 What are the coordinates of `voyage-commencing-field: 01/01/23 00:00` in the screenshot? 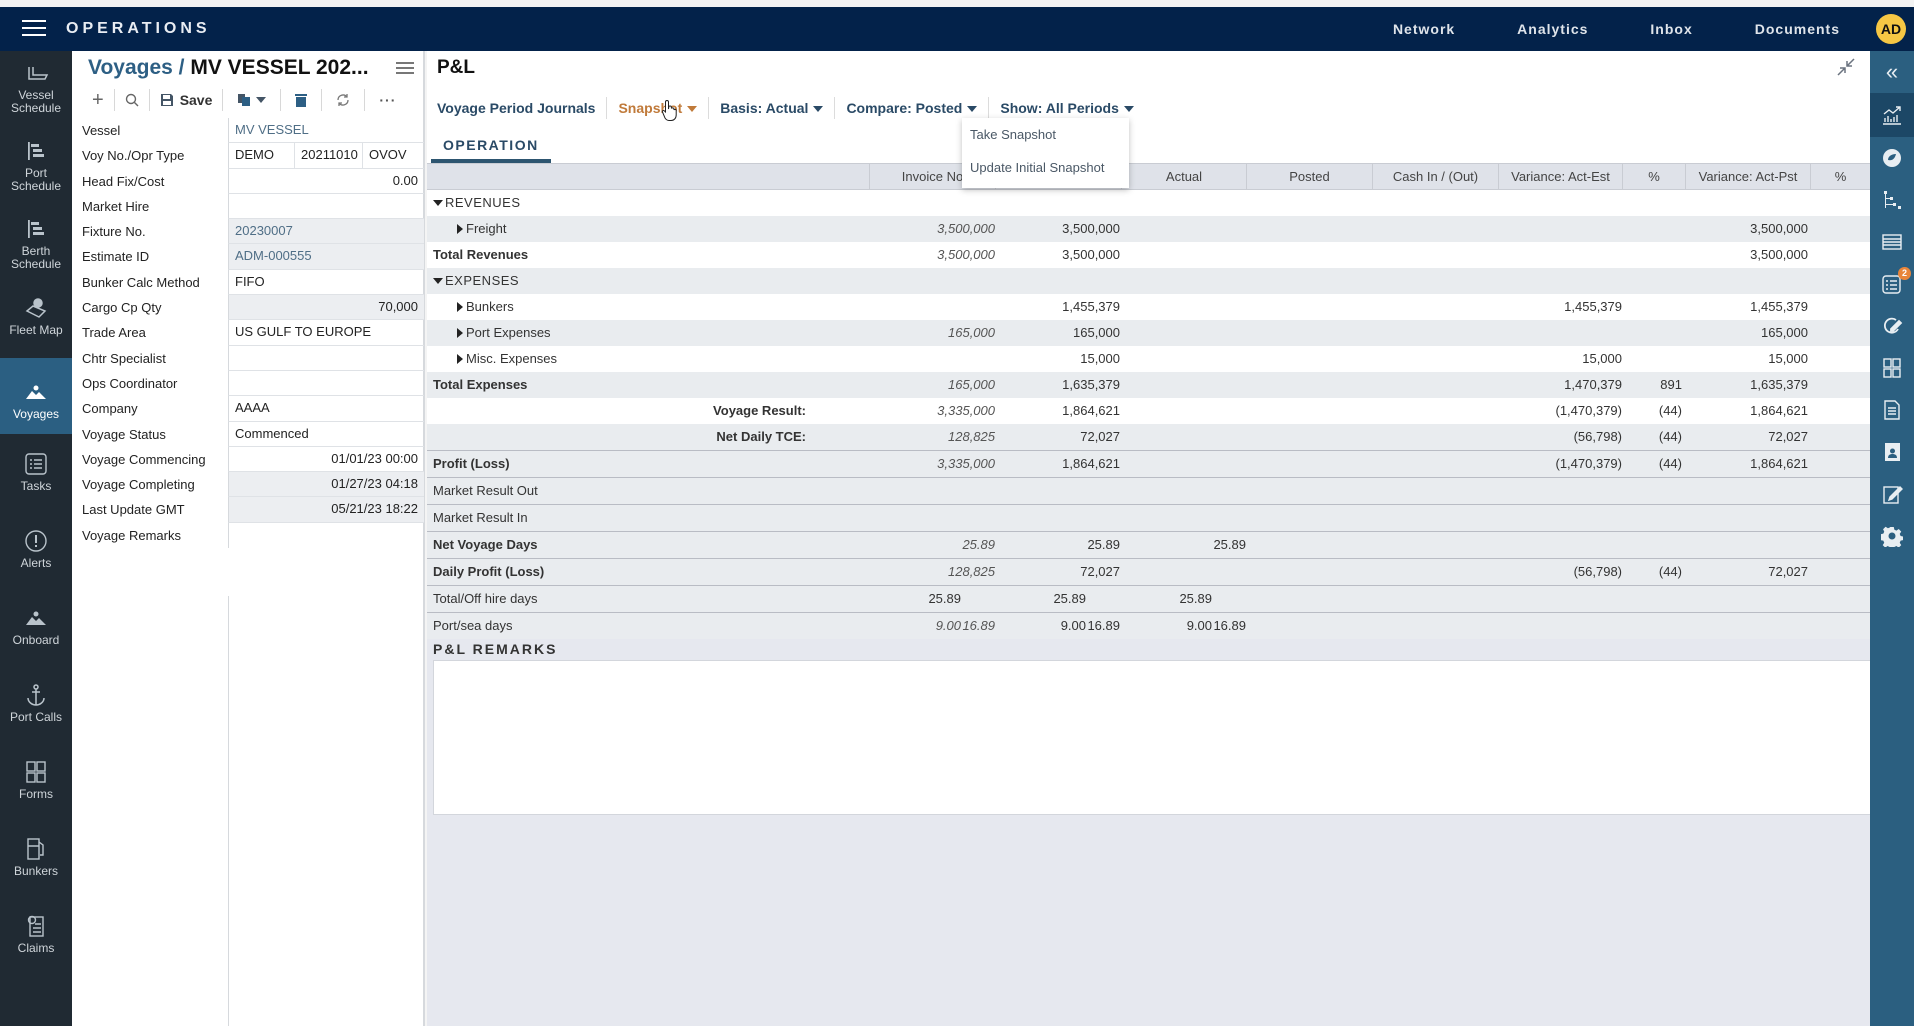 It's located at (326, 459).